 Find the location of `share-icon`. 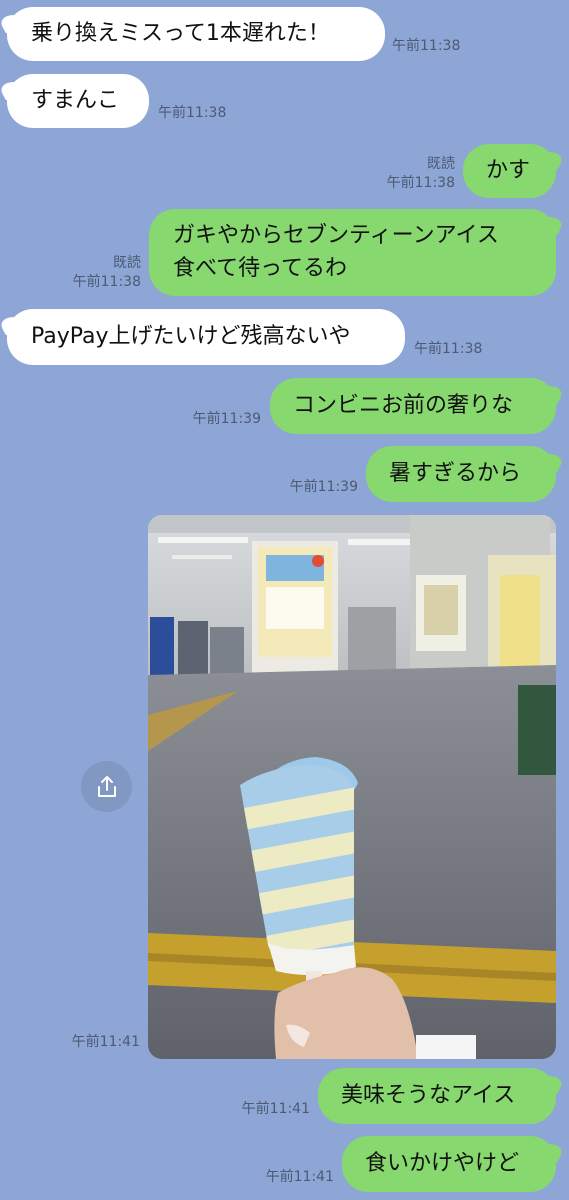

share-icon is located at coordinates (106, 786).